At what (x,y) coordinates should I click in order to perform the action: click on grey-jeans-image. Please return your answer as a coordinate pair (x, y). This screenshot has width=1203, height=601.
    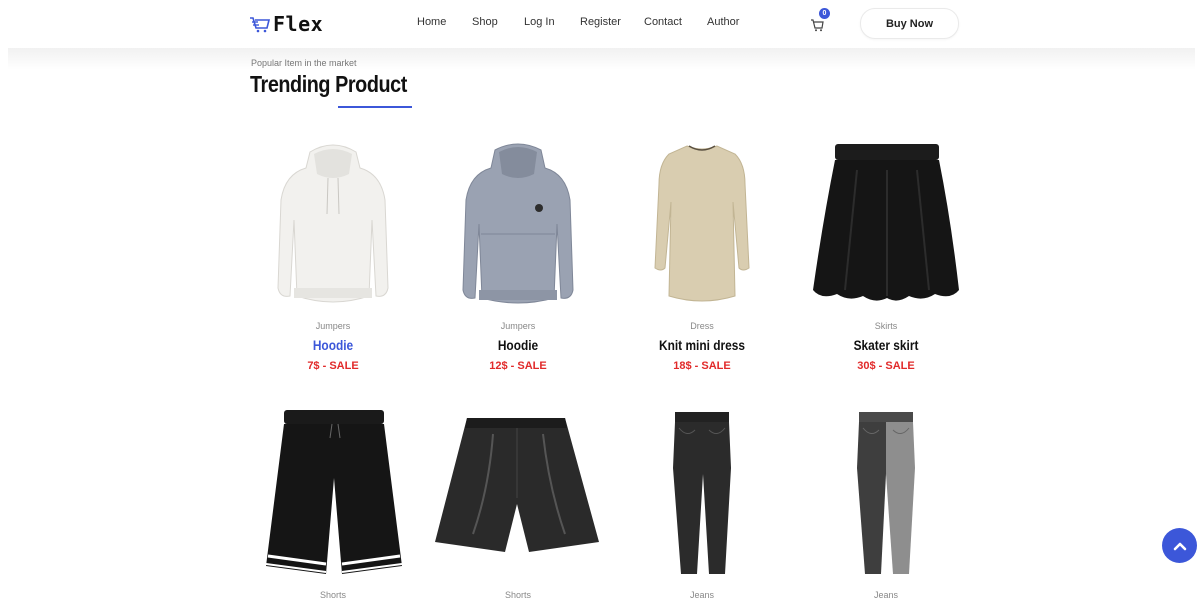
    Looking at the image, I should click on (886, 493).